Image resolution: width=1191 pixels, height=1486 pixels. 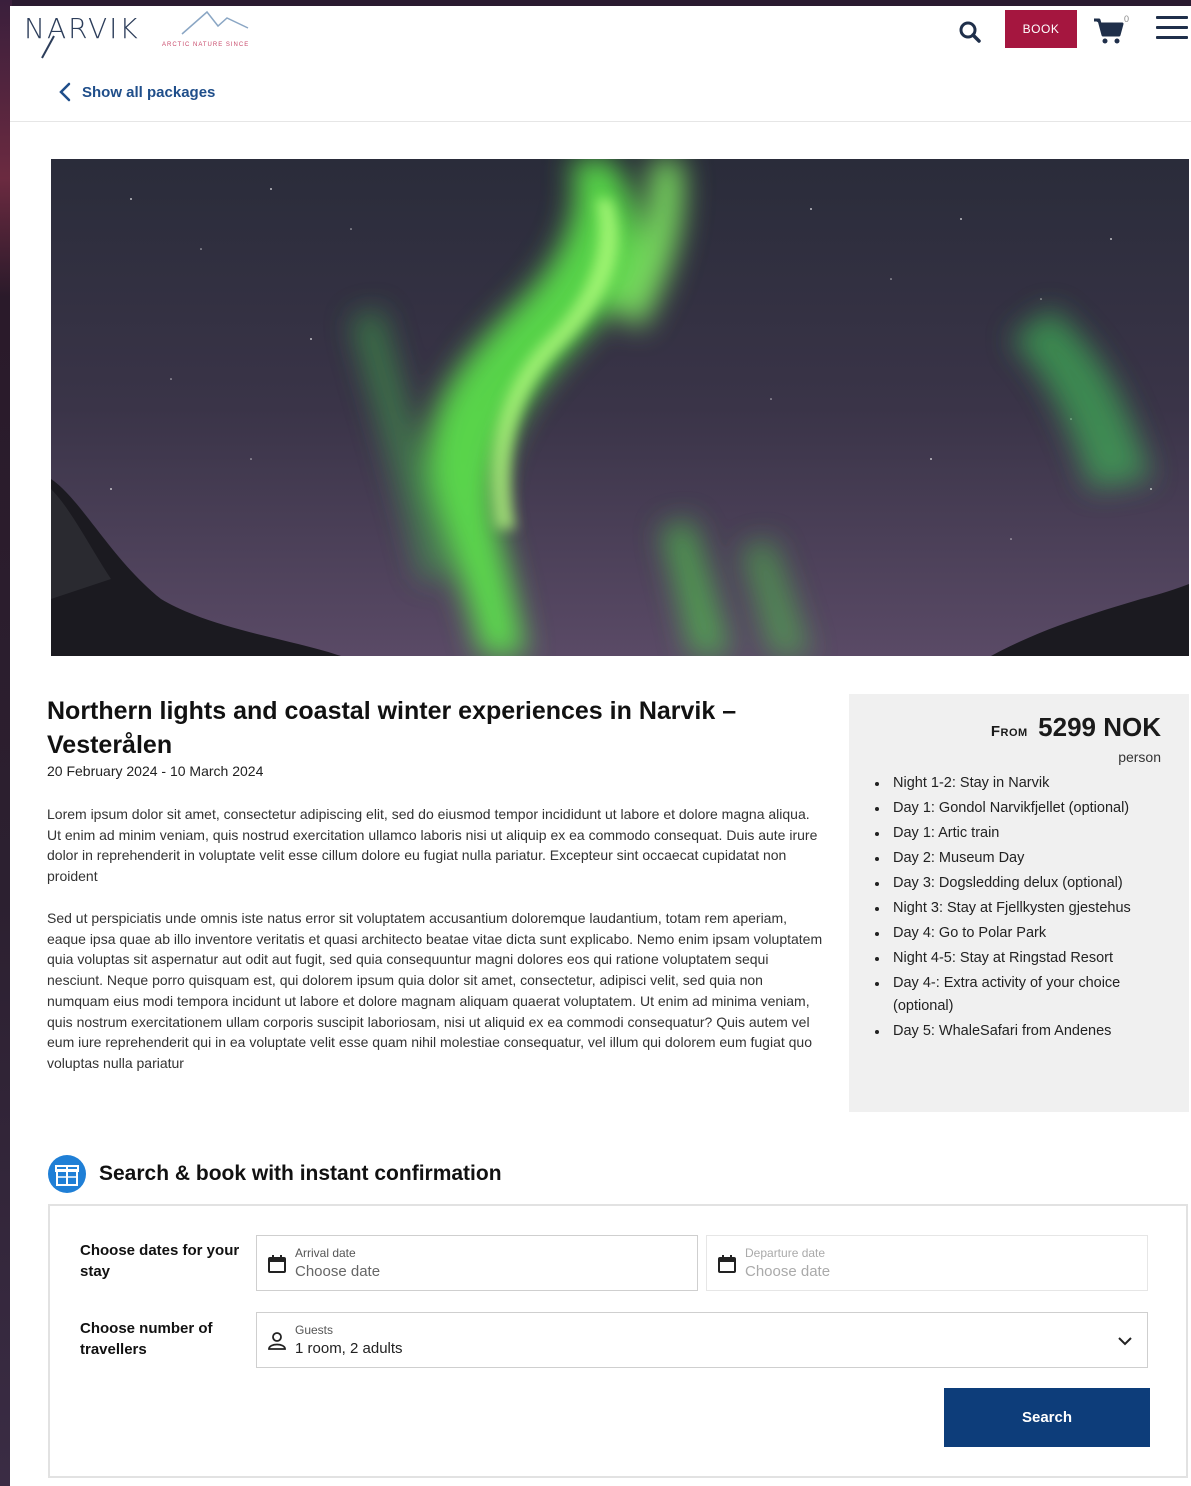 What do you see at coordinates (1025, 883) in the screenshot?
I see `itinerary-item: Day 3: Dogsledding delux (optional)` at bounding box center [1025, 883].